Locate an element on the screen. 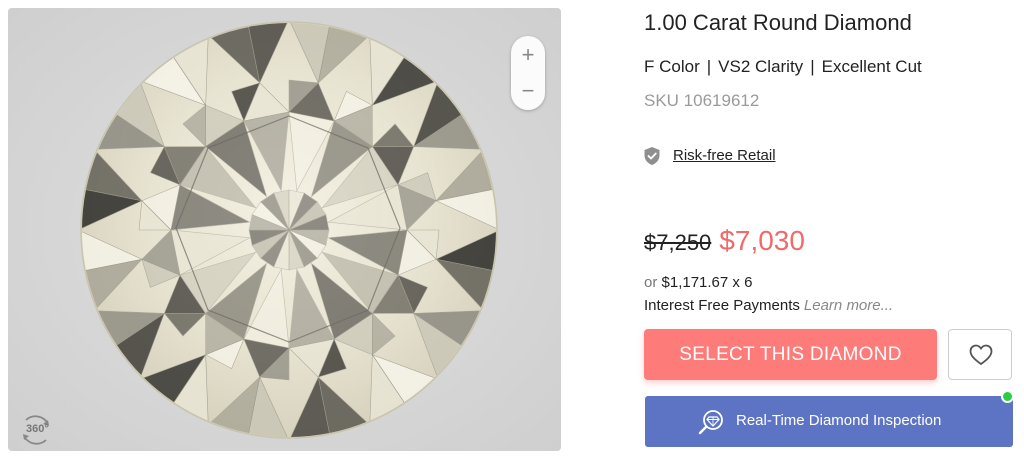  rotate-360-label: 360° is located at coordinates (37, 429).